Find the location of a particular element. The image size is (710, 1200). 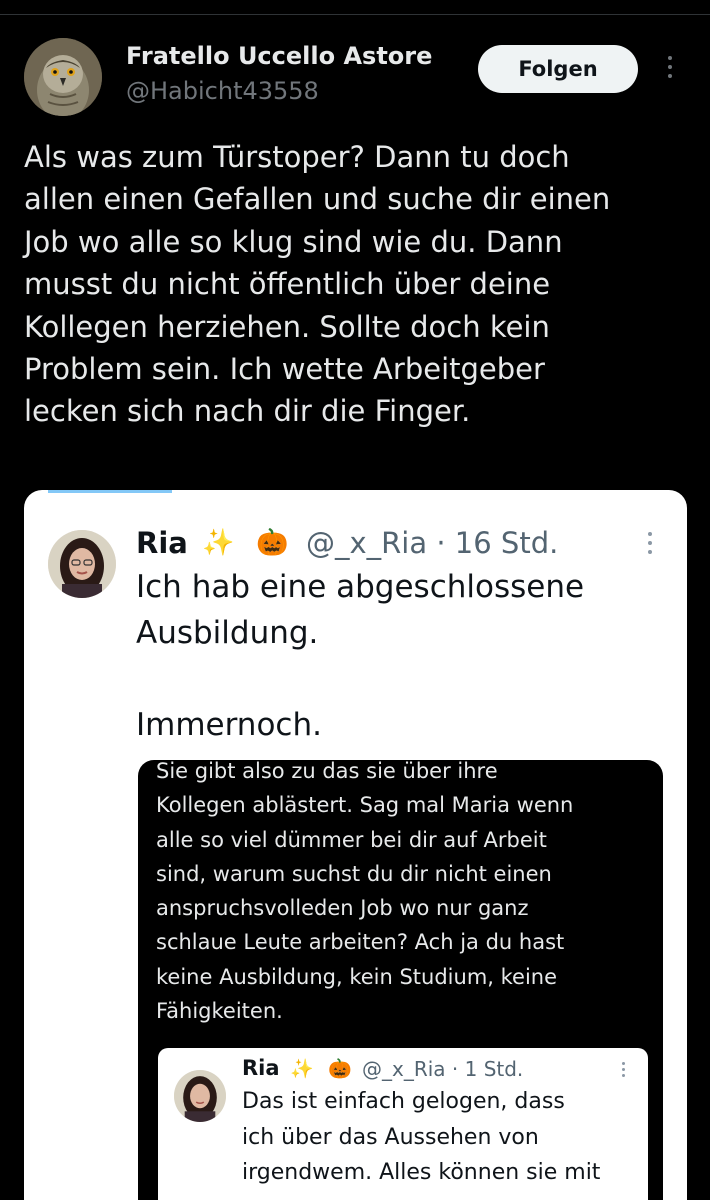

ria-line: Immernoch. is located at coordinates (229, 725).